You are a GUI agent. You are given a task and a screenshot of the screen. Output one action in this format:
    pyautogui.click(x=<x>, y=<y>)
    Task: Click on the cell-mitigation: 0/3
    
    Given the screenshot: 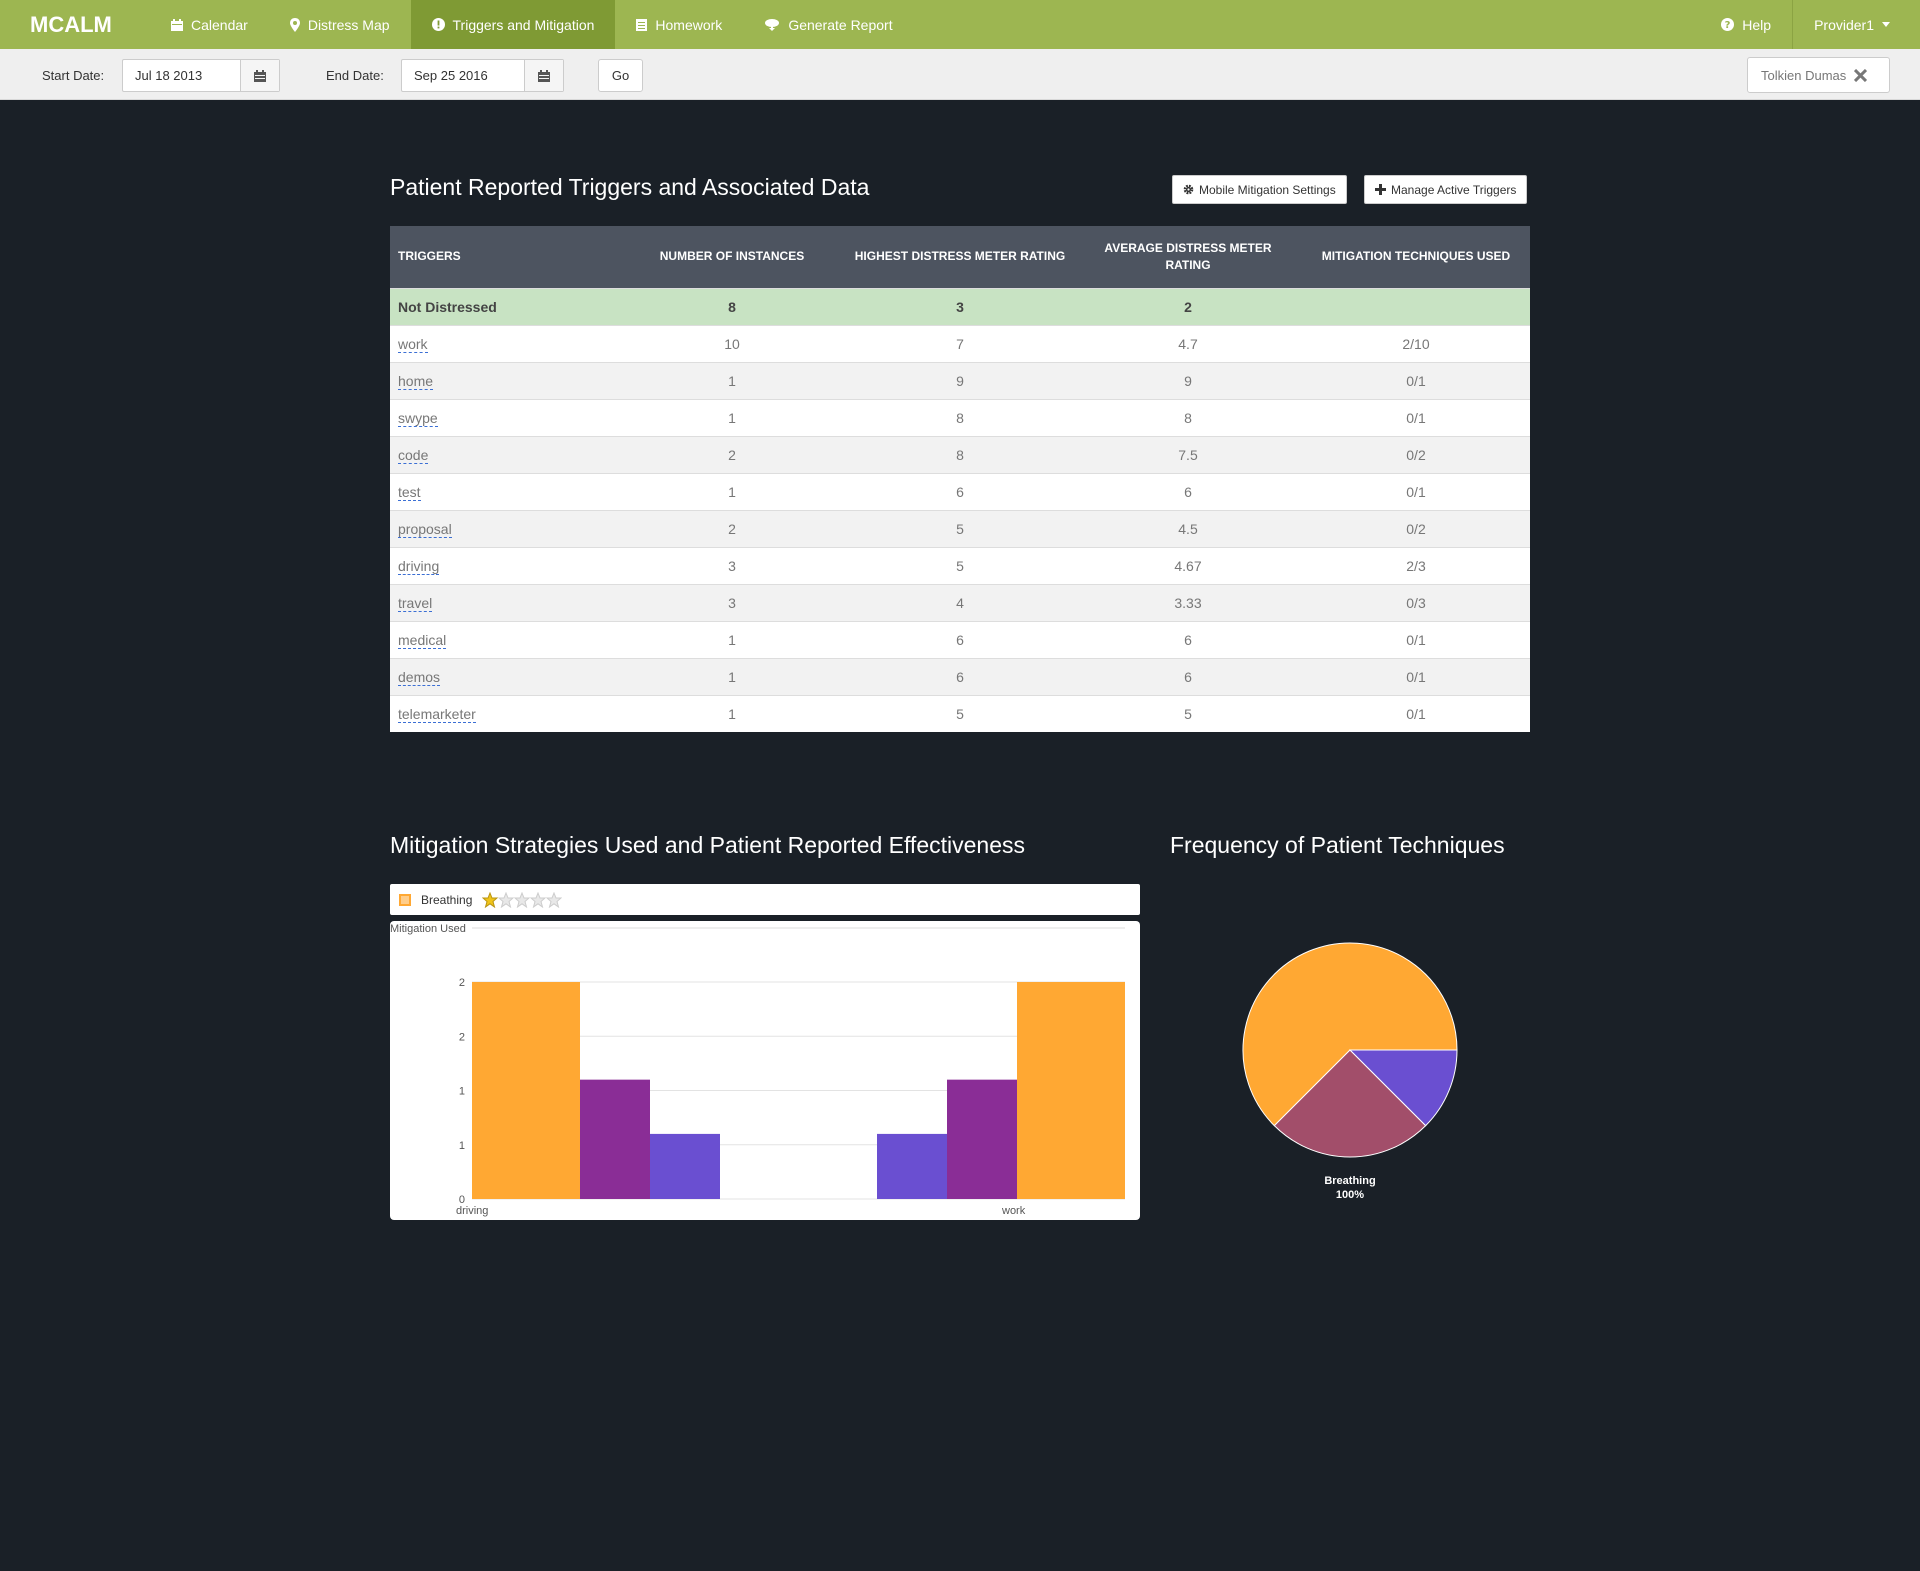 What is the action you would take?
    pyautogui.click(x=1416, y=602)
    